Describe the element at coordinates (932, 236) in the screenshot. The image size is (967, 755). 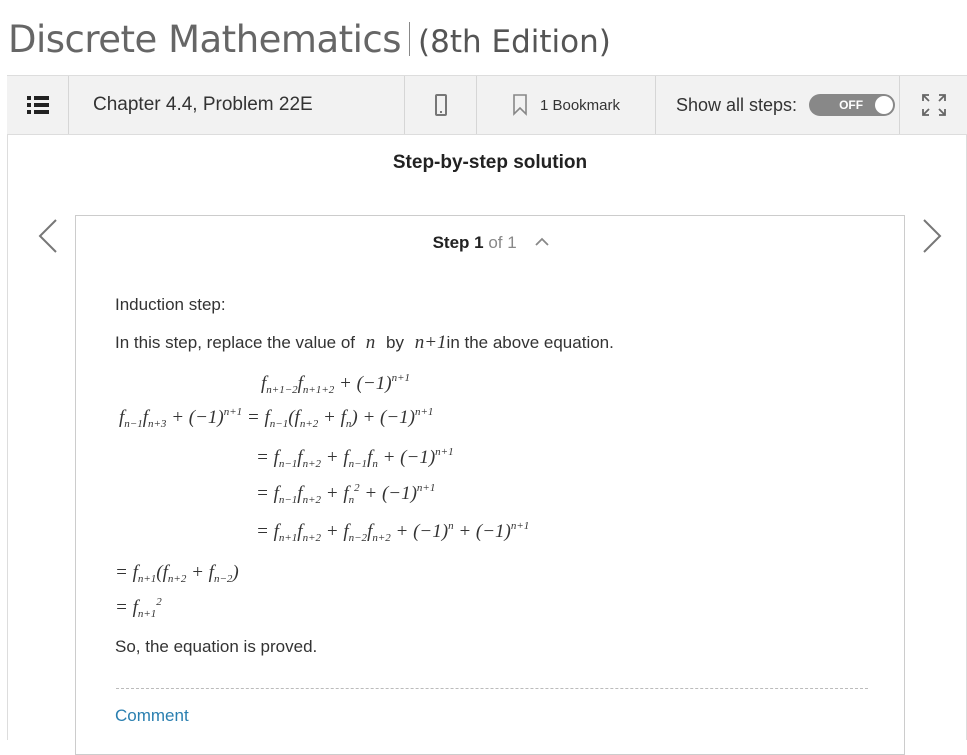
I see `next-step-button` at that location.